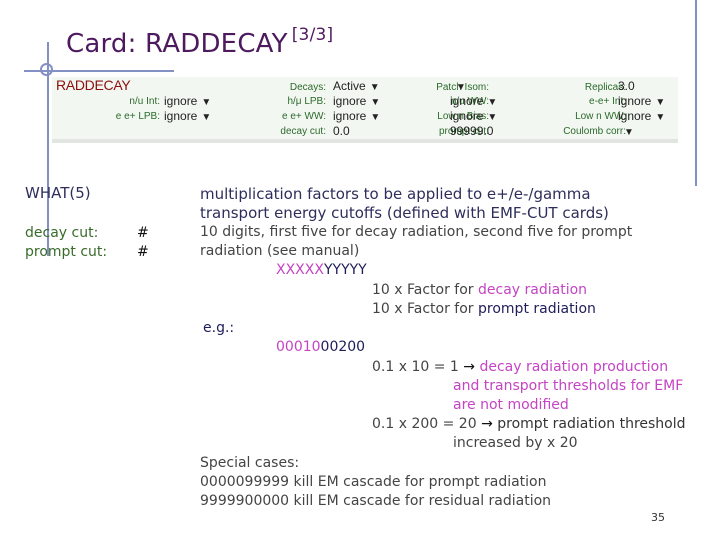 This screenshot has height=540, width=720. I want to click on decay-cut-value: #, so click(143, 233).